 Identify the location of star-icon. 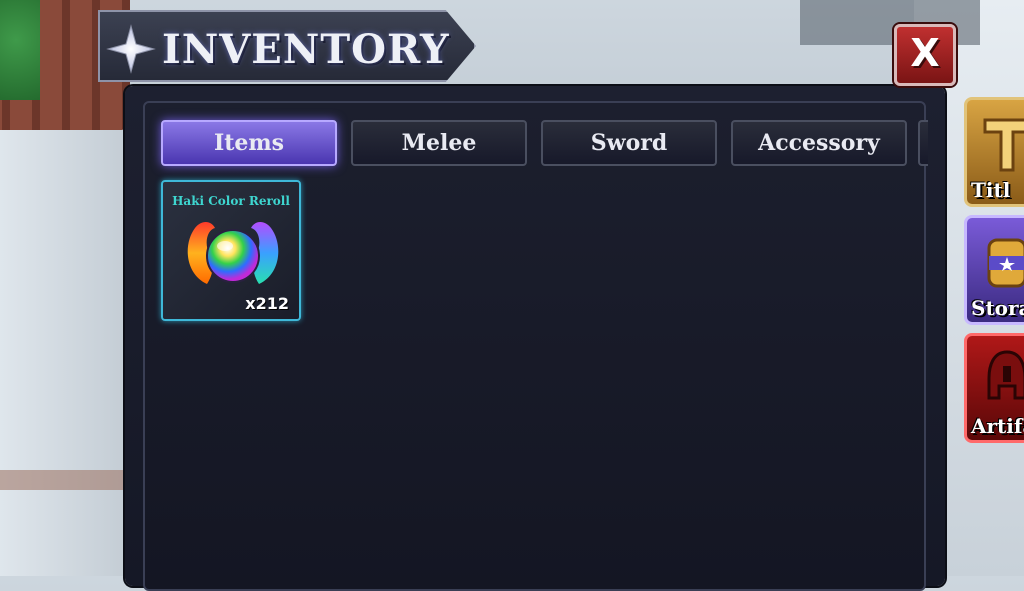
(131, 49).